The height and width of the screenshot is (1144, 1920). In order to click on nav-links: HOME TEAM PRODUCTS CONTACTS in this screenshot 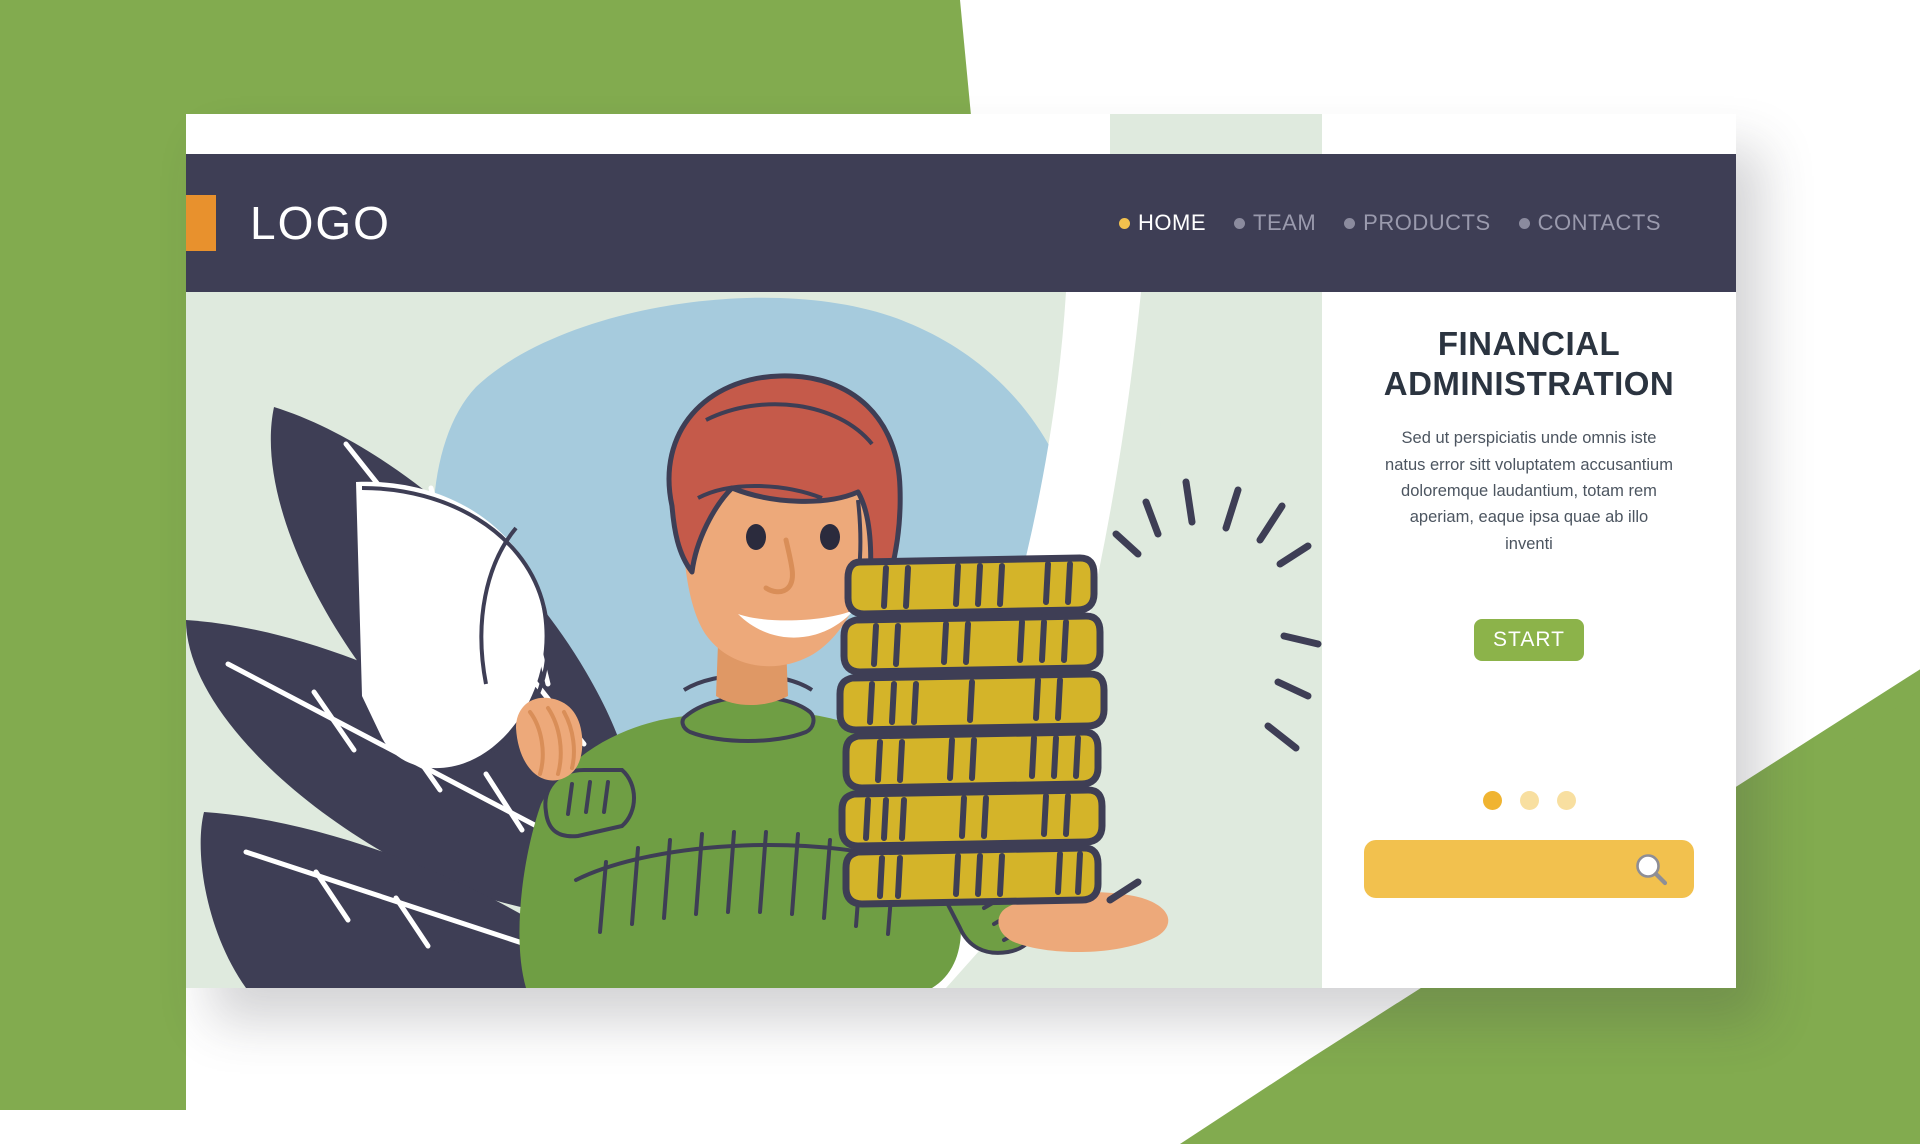, I will do `click(1390, 223)`.